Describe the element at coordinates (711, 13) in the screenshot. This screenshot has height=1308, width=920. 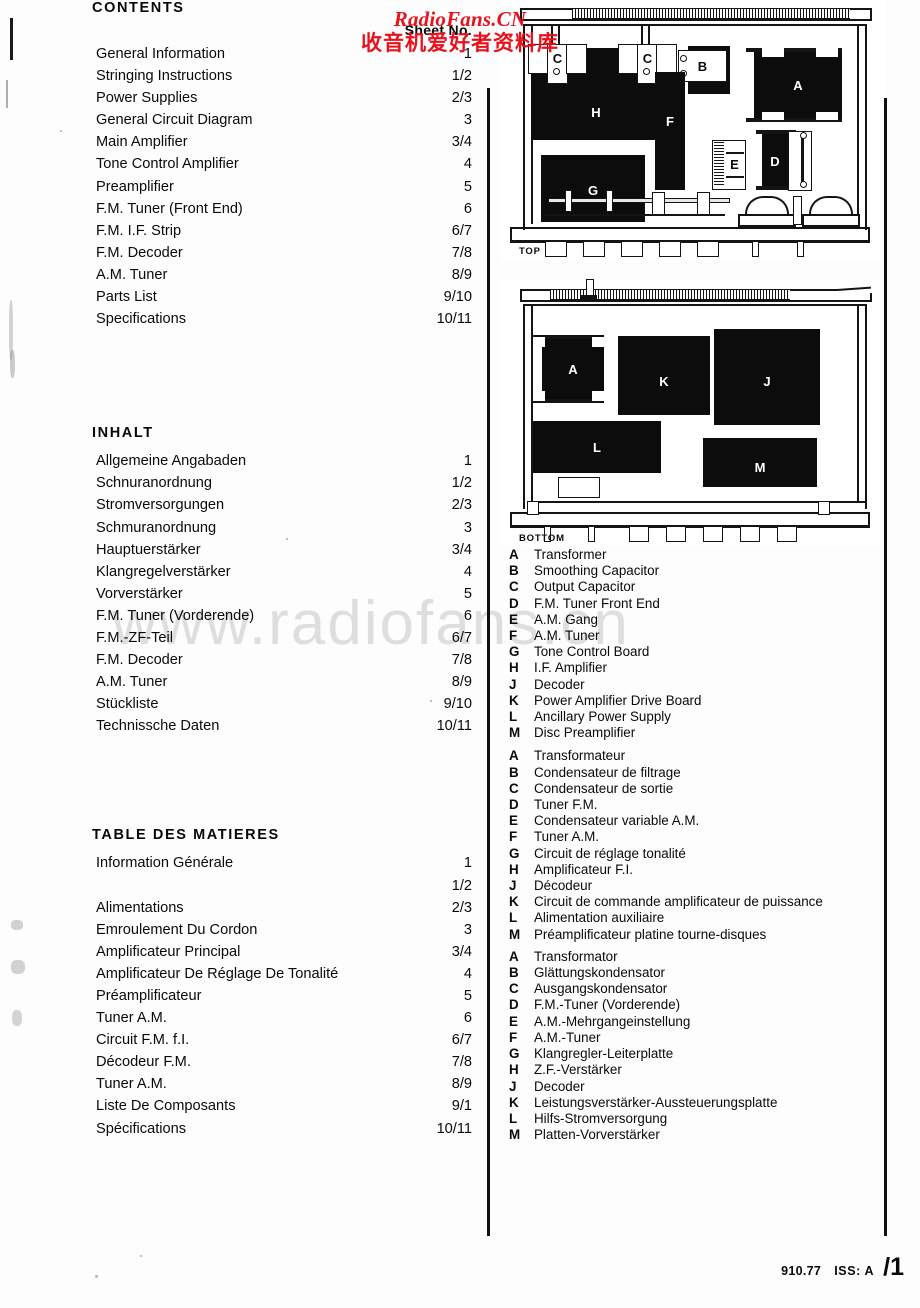
I see `ventilation-grille` at that location.